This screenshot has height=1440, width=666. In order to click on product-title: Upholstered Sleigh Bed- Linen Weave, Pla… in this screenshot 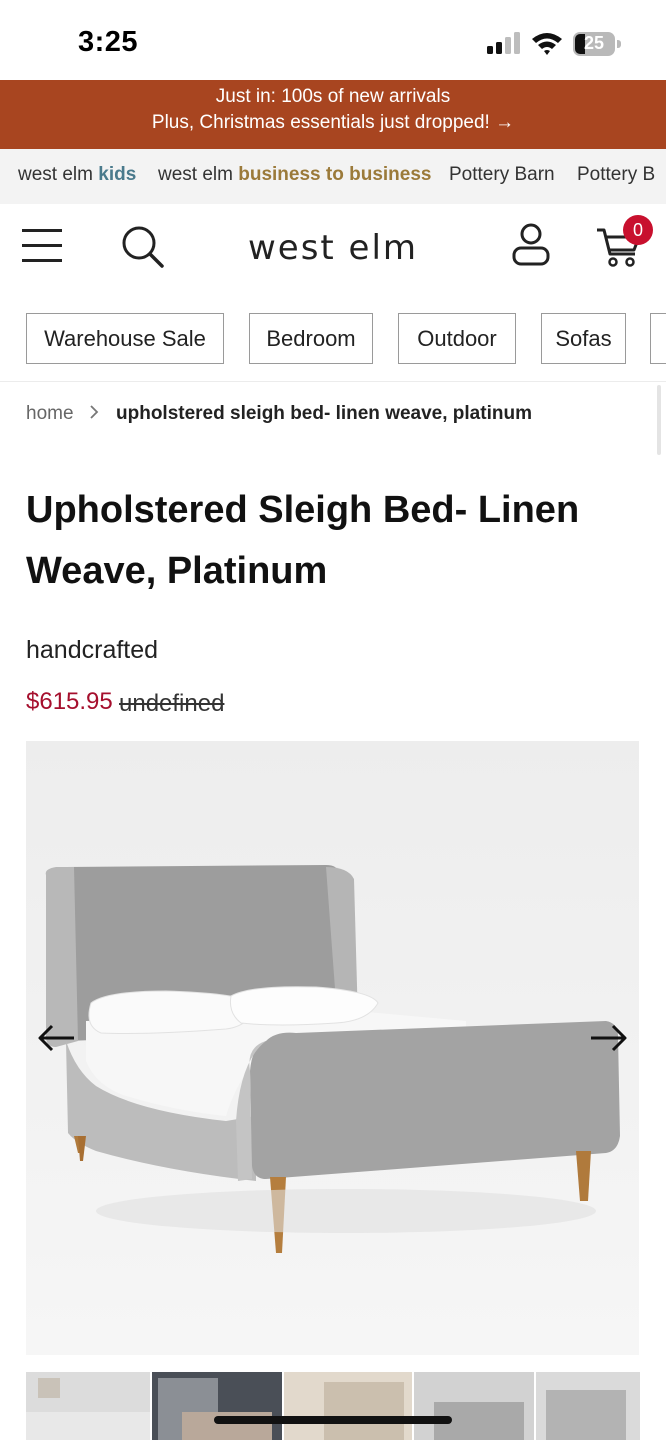, I will do `click(331, 541)`.